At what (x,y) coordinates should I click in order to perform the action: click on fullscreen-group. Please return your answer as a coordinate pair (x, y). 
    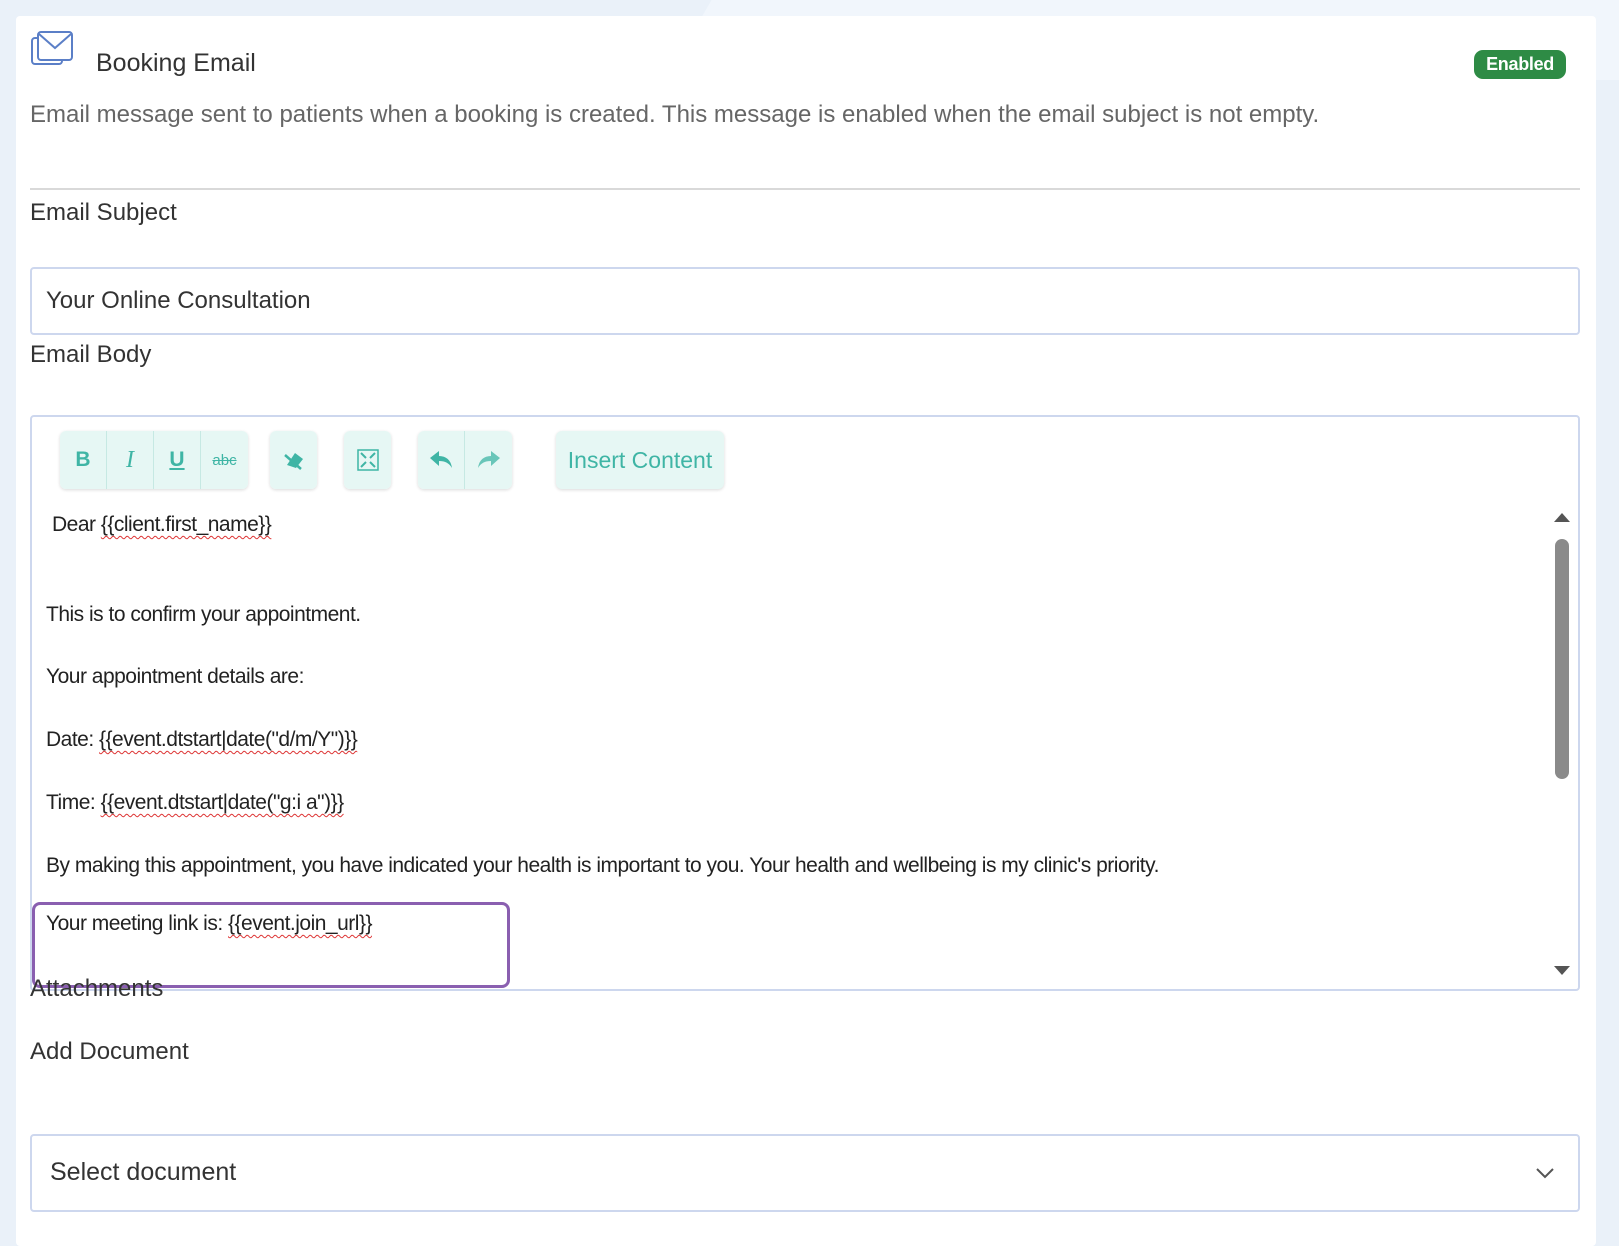
    Looking at the image, I should click on (367, 460).